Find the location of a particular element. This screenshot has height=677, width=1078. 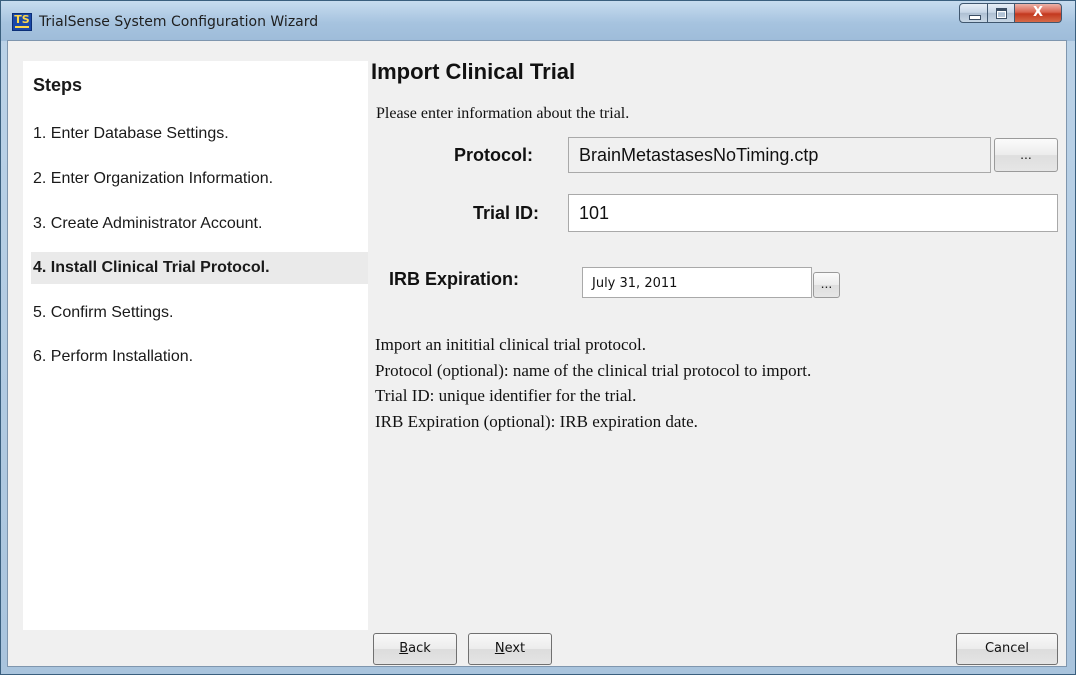

maximize-button is located at coordinates (1001, 13).